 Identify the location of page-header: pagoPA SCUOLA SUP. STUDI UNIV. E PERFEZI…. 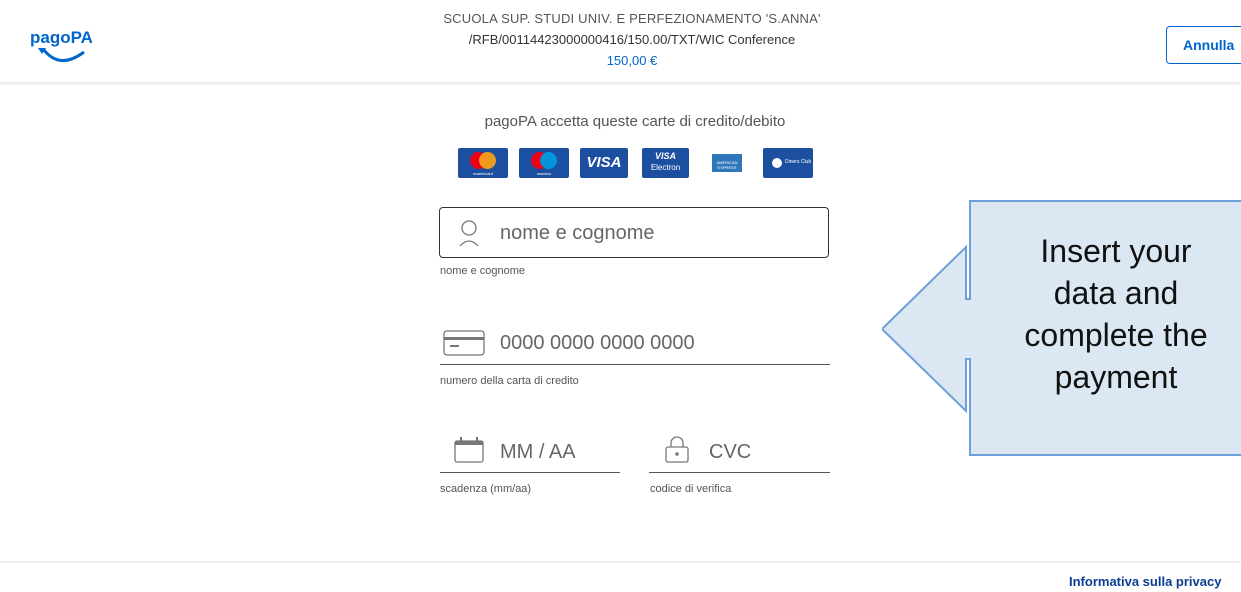
(620, 41).